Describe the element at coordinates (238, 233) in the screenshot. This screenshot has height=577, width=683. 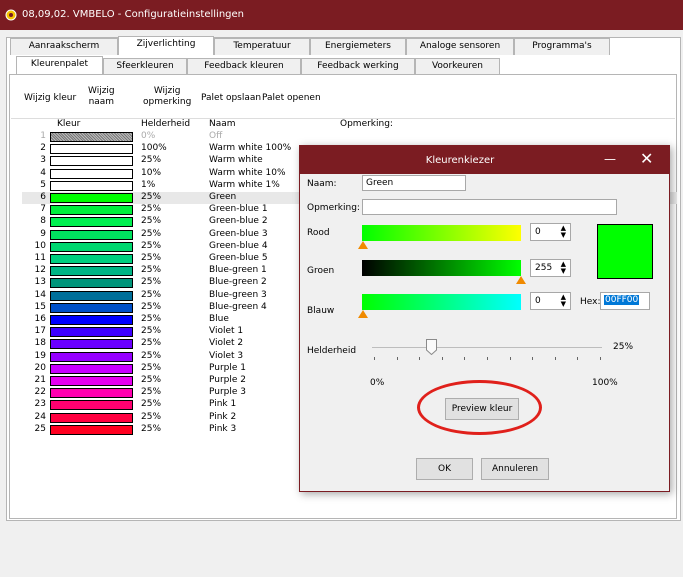
I see `name-cell: Green-blue 3` at that location.